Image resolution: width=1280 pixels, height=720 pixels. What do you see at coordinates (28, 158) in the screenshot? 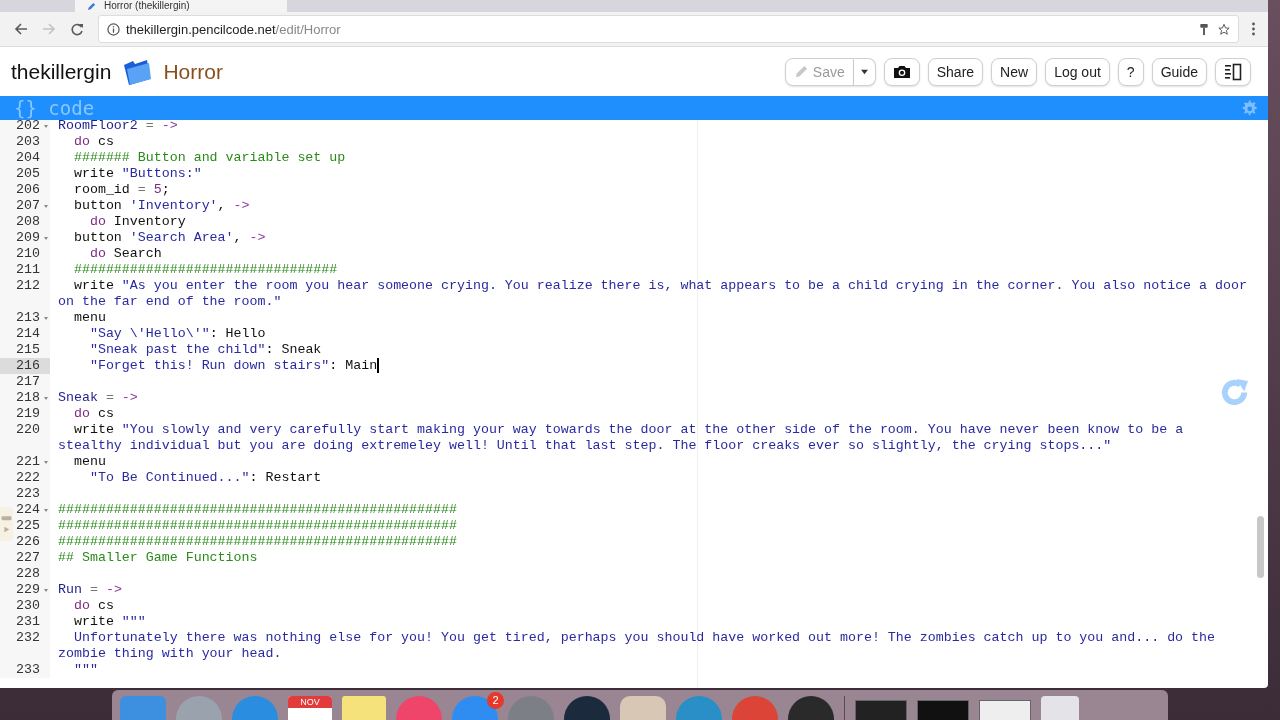
I see `line-number: 204` at bounding box center [28, 158].